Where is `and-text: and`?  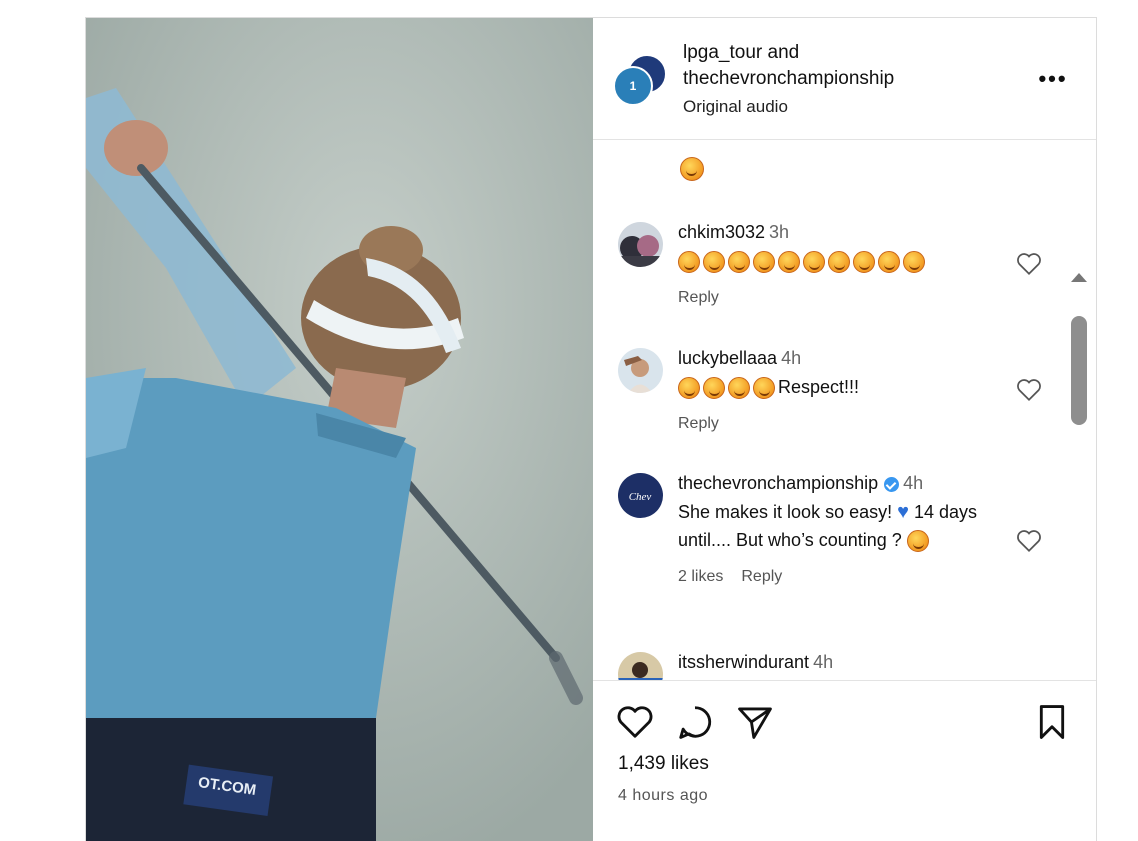 and-text: and is located at coordinates (781, 52).